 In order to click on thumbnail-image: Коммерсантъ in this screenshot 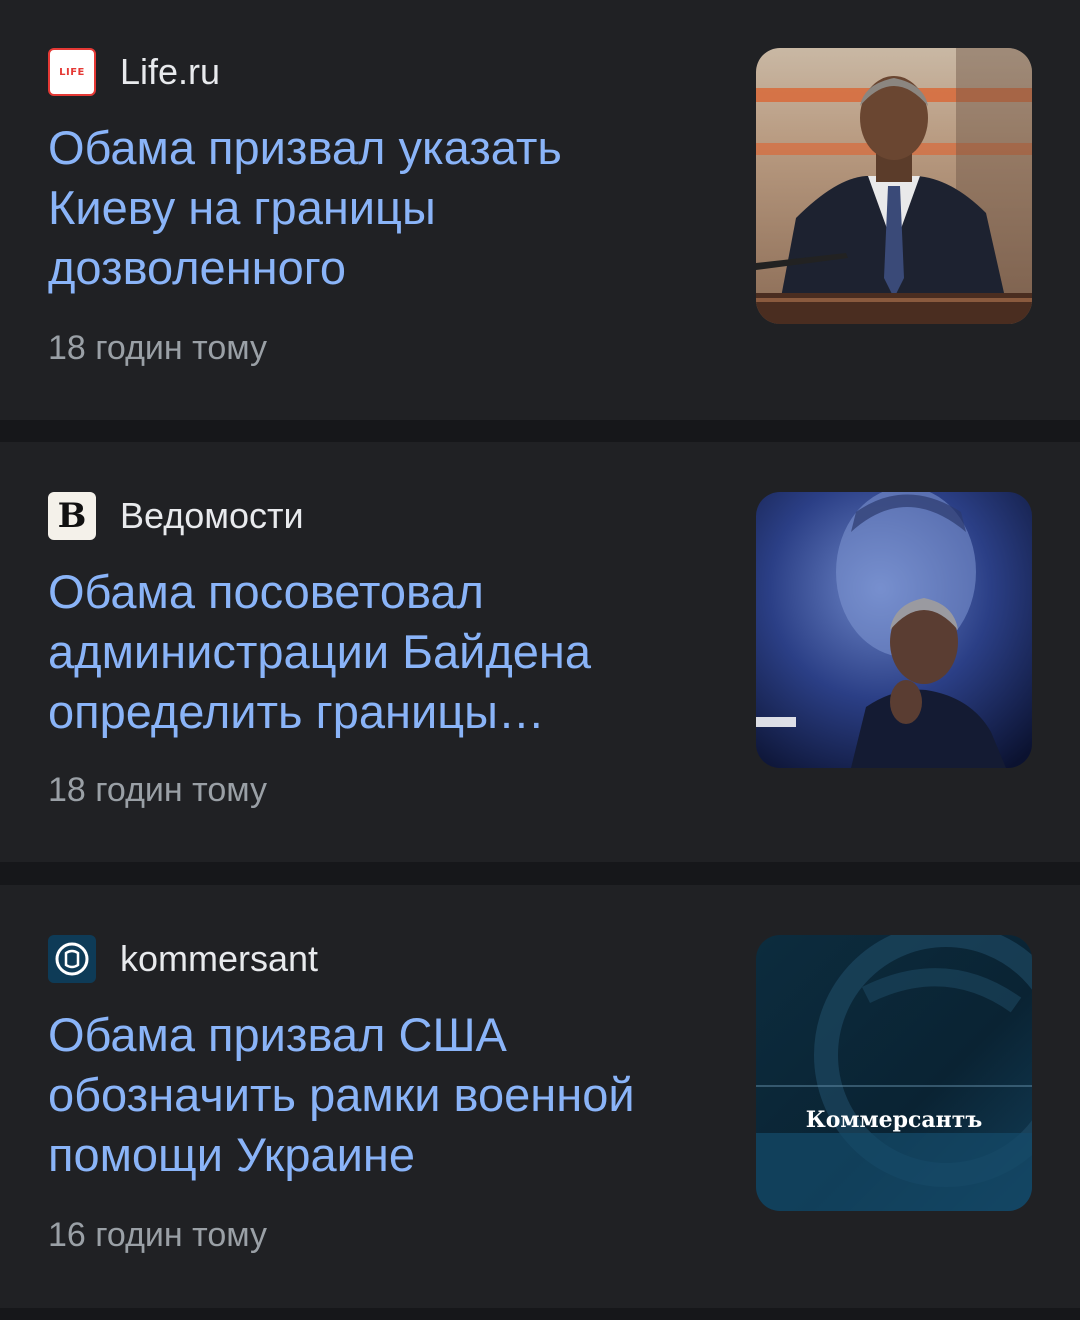, I will do `click(894, 1073)`.